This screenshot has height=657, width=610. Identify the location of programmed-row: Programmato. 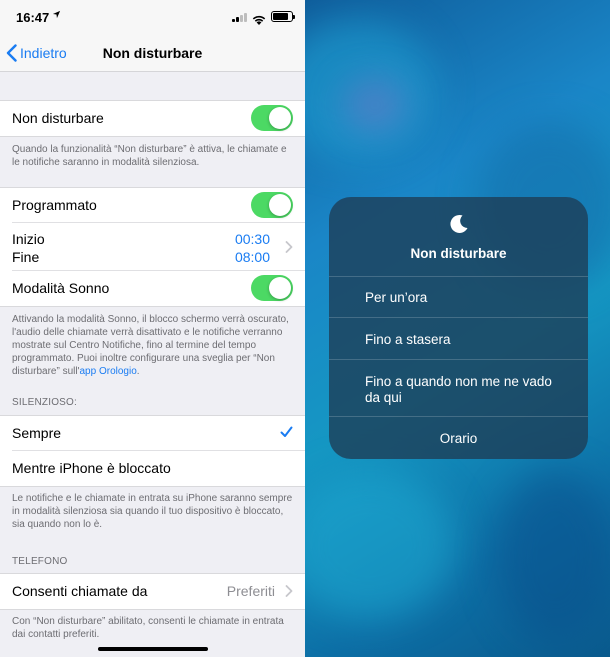
(158, 205).